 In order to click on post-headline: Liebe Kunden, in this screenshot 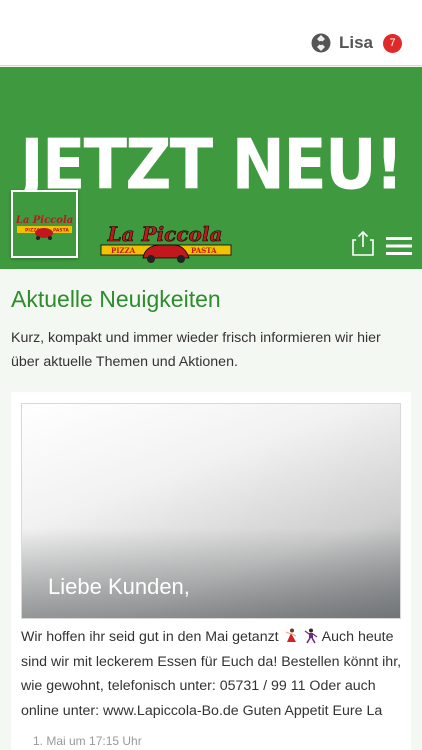, I will do `click(119, 586)`.